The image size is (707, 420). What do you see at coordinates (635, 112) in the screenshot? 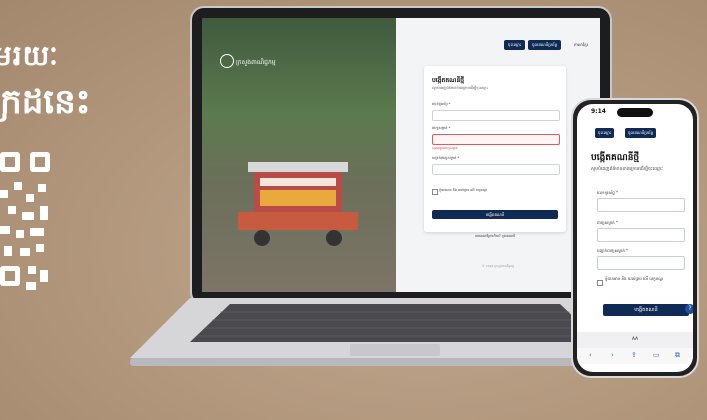
I see `dynamic-island` at bounding box center [635, 112].